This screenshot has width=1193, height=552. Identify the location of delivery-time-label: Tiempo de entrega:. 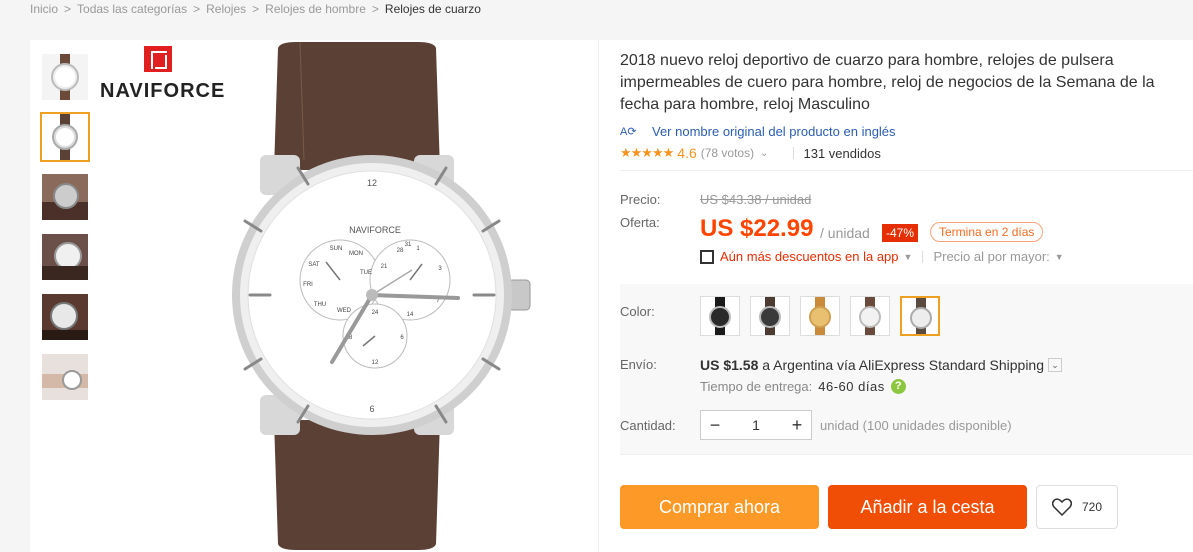
(756, 386).